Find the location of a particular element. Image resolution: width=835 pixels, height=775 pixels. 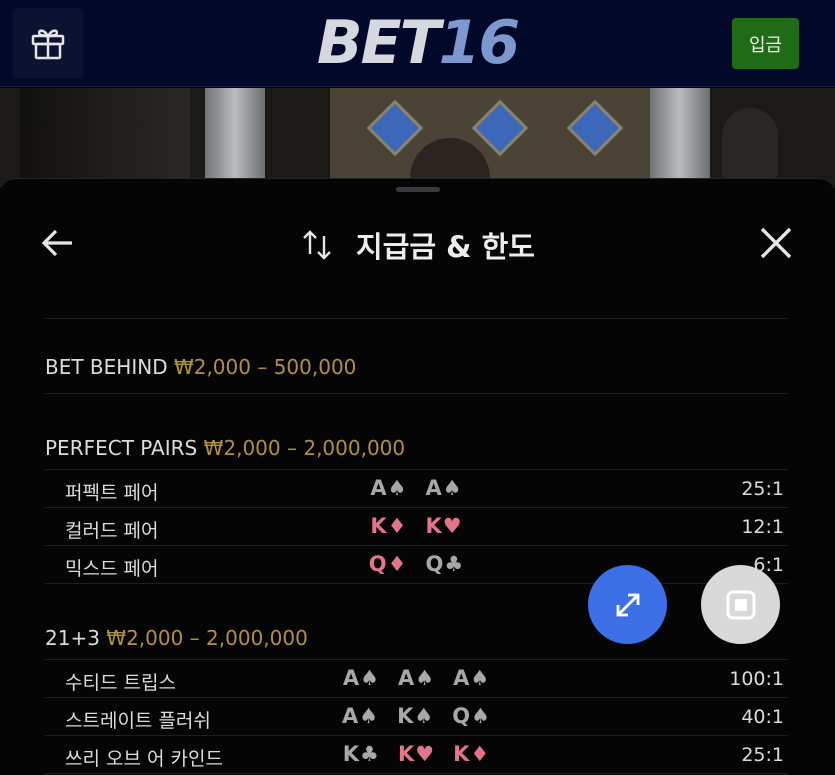

live-video-feed is located at coordinates (417, 138).